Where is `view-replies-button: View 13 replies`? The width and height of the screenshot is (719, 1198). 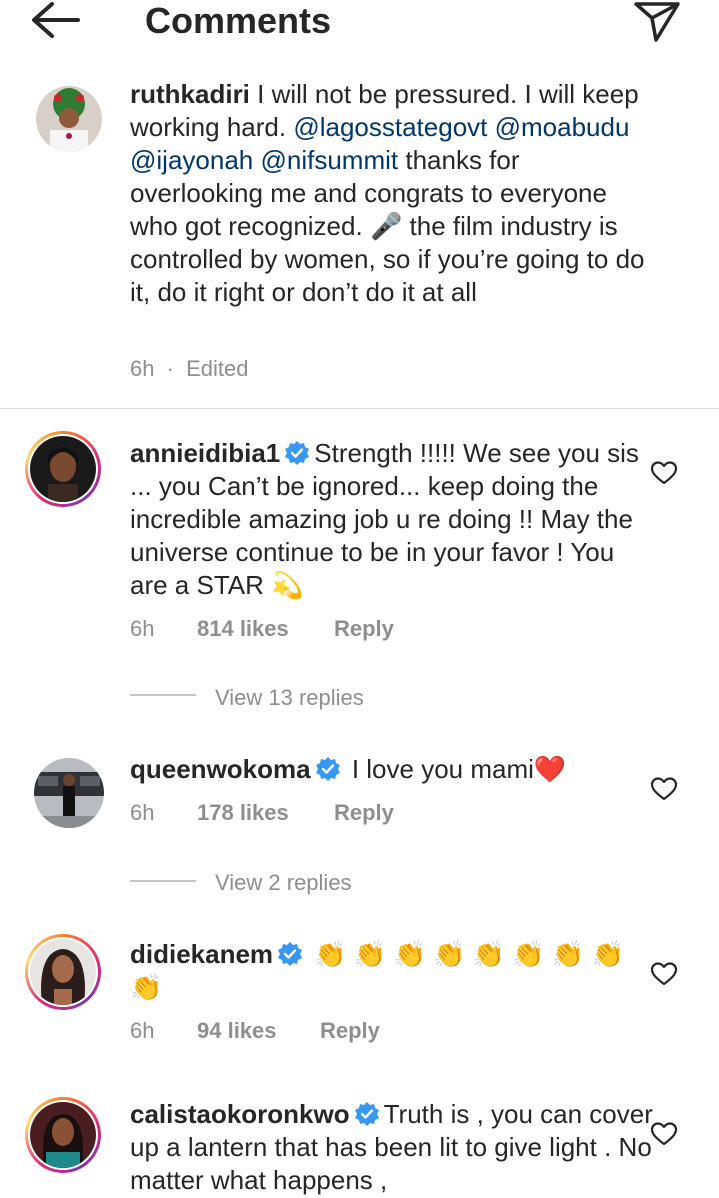
view-replies-button: View 13 replies is located at coordinates (289, 698).